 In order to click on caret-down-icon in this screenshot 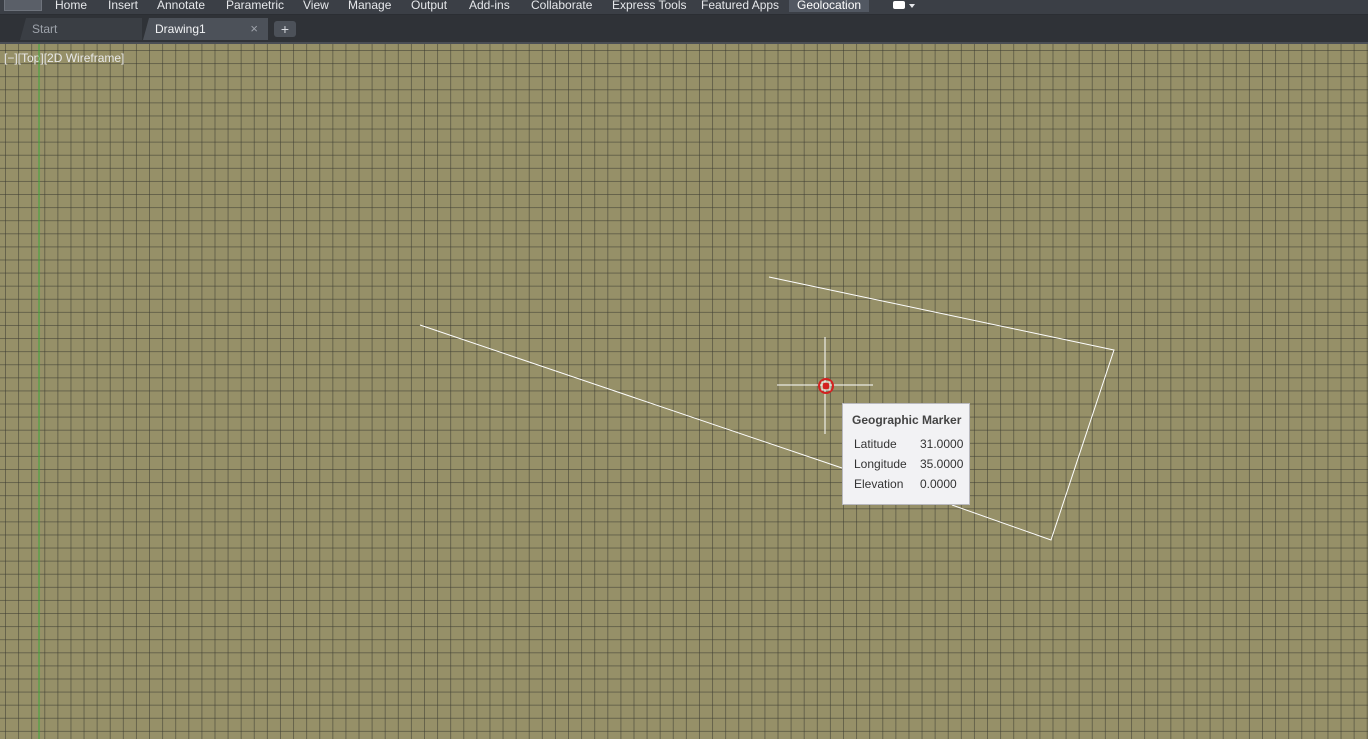, I will do `click(912, 6)`.